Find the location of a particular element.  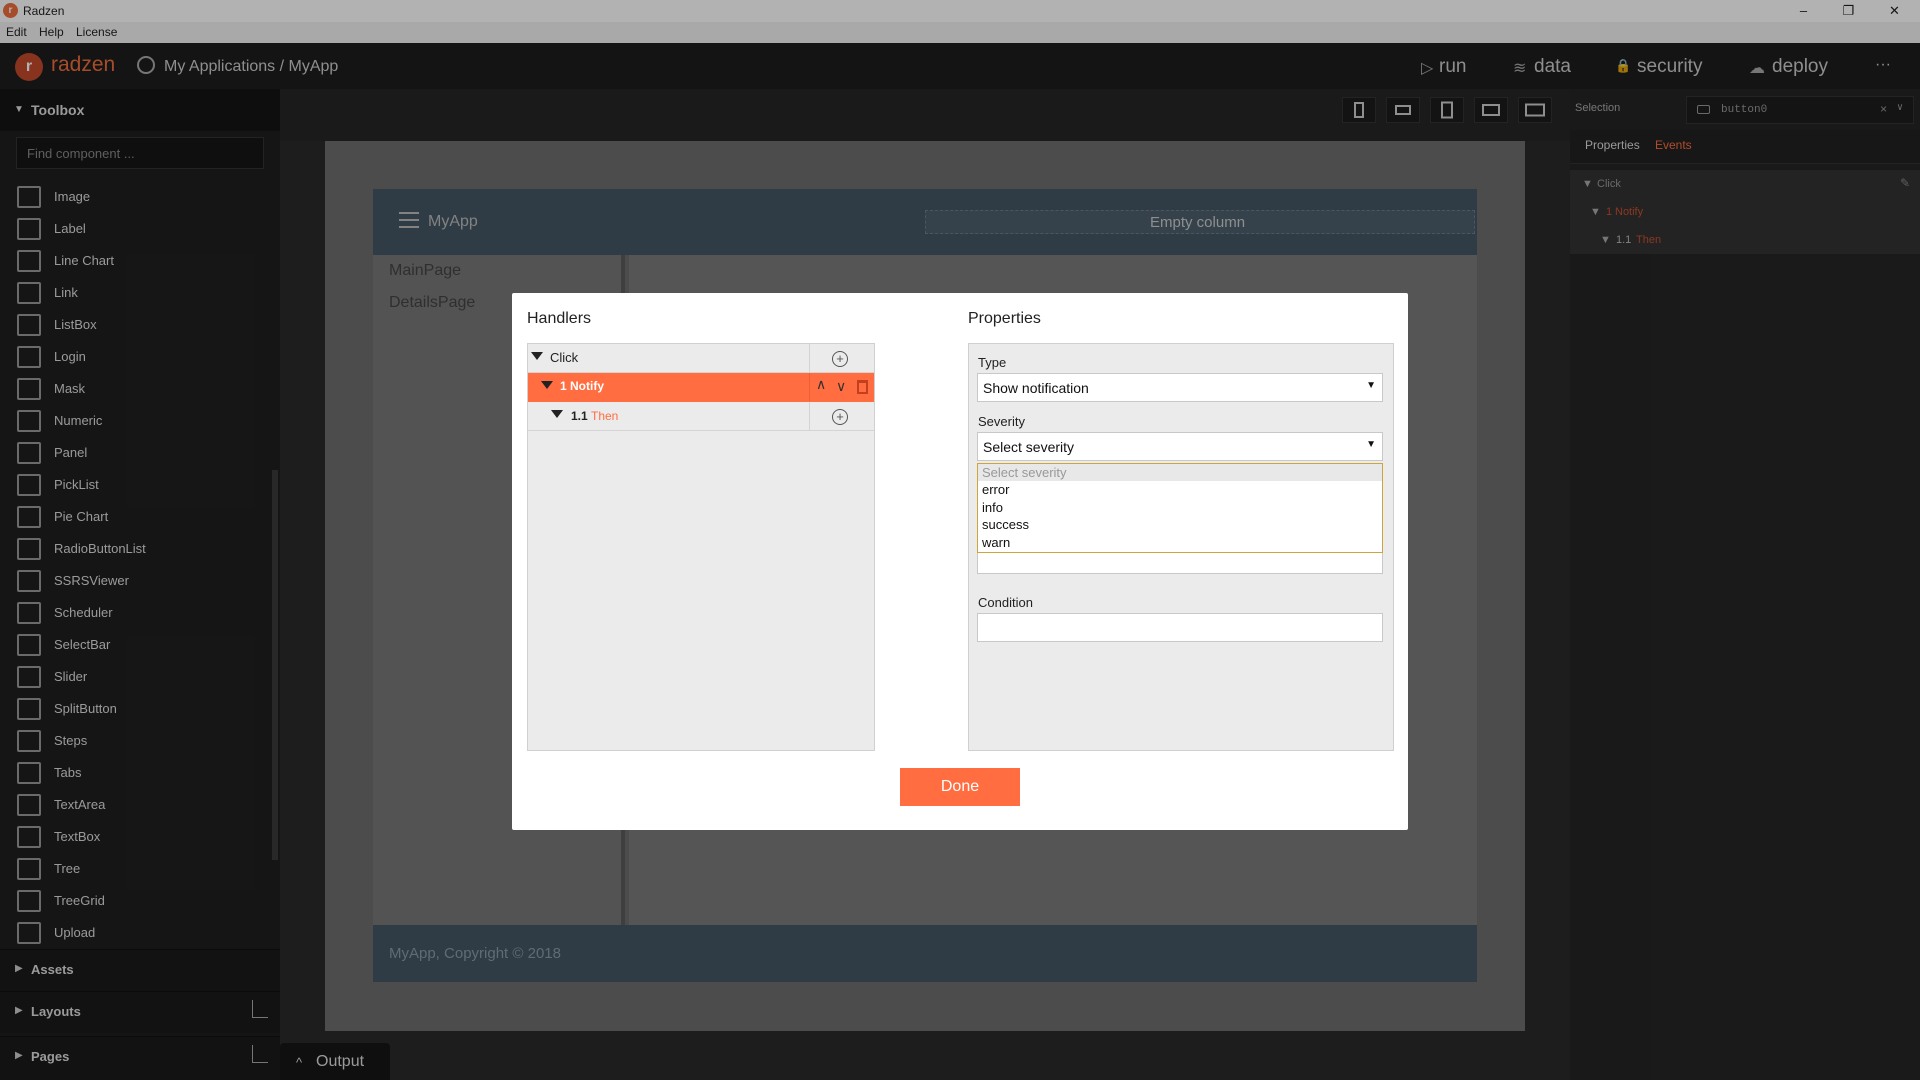

action-notify-label: Notify is located at coordinates (587, 386).